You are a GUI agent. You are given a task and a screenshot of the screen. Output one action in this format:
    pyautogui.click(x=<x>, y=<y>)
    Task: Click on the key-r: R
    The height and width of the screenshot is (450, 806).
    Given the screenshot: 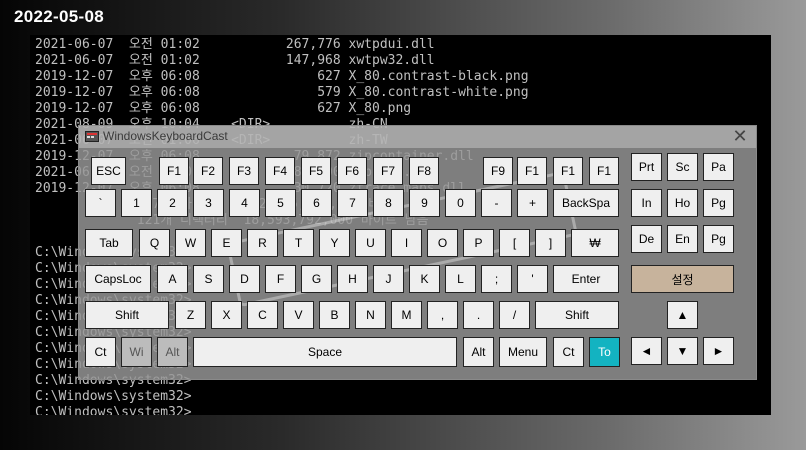 What is the action you would take?
    pyautogui.click(x=262, y=243)
    